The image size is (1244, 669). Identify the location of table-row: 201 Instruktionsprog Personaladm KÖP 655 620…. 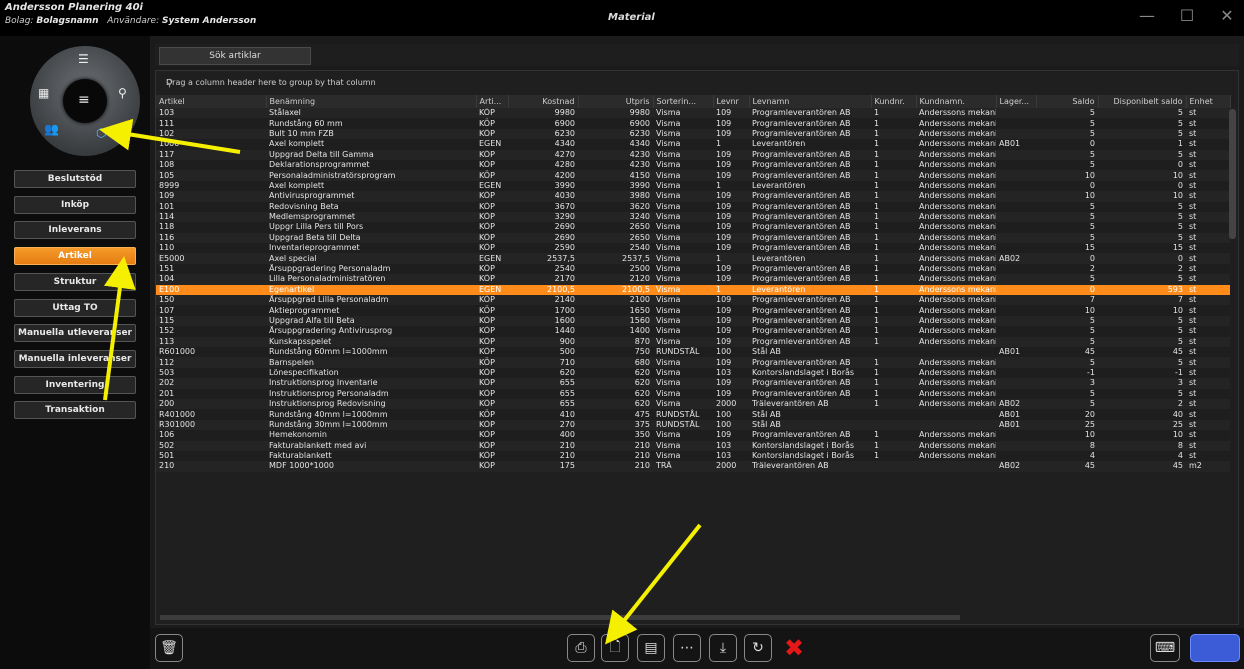
(693, 393).